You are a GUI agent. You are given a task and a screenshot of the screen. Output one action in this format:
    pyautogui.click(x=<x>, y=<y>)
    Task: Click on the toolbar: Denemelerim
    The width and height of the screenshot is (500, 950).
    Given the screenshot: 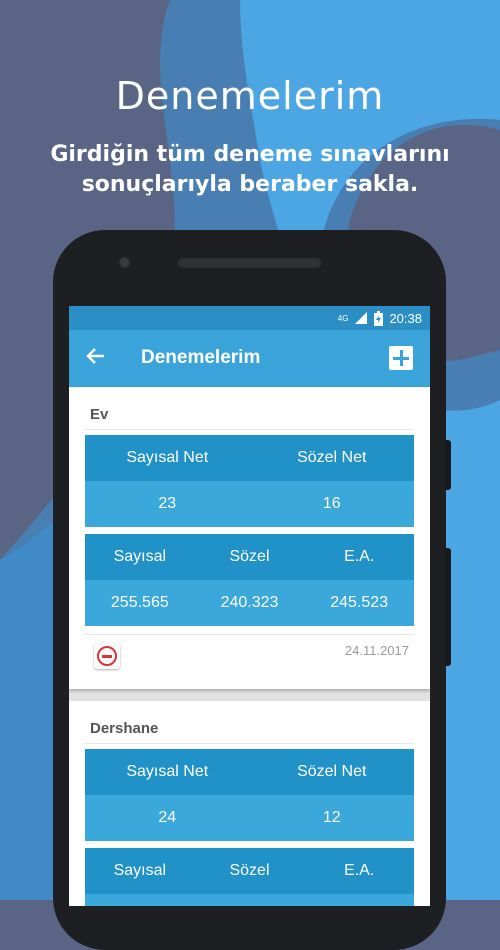 What is the action you would take?
    pyautogui.click(x=249, y=358)
    